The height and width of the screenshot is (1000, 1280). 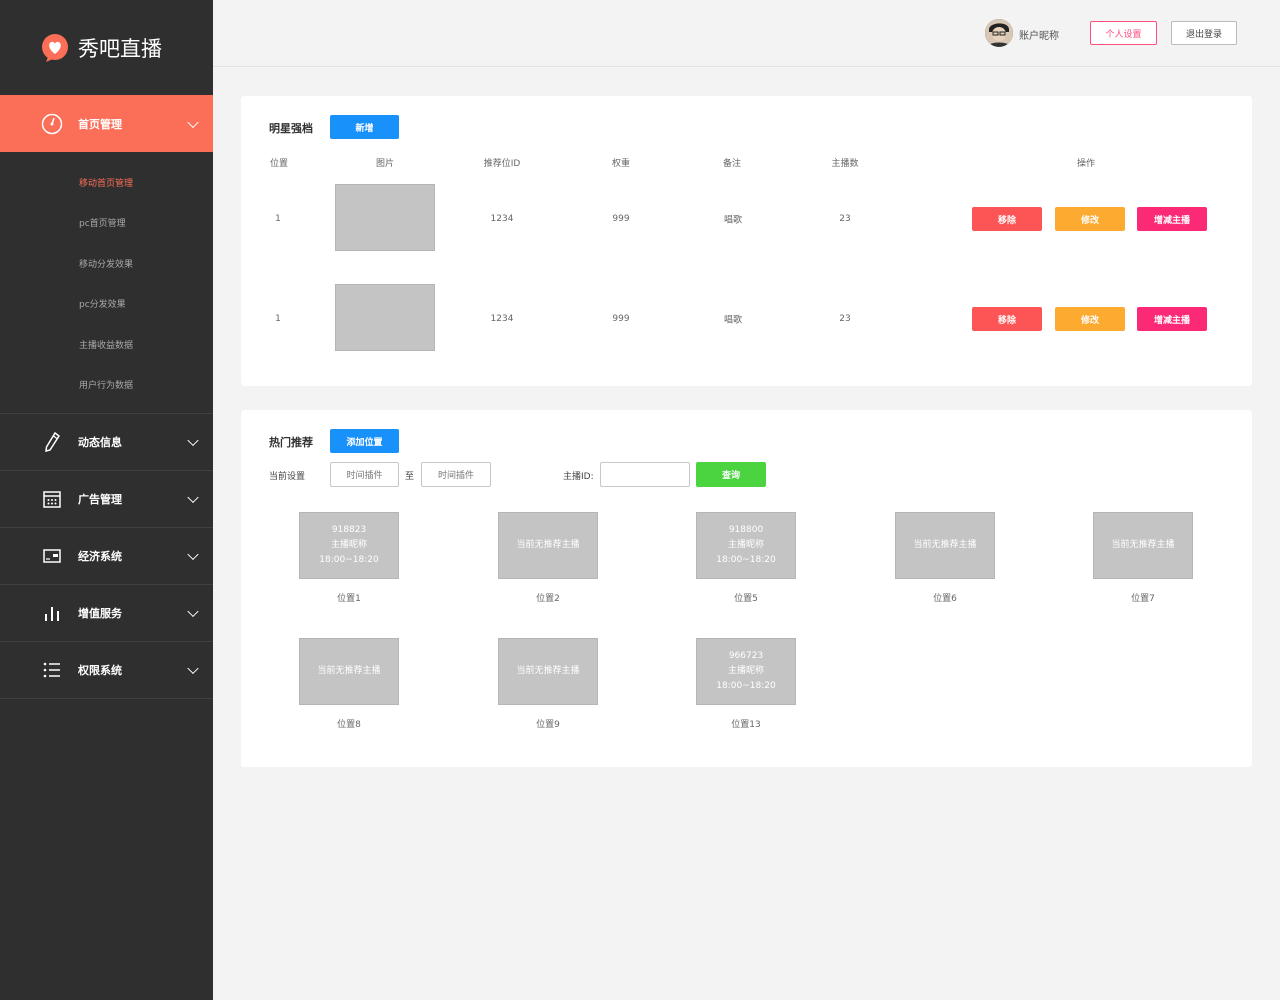 I want to click on slot-thumbnail: 918800 主播昵称 18:00~18:20, so click(x=746, y=545).